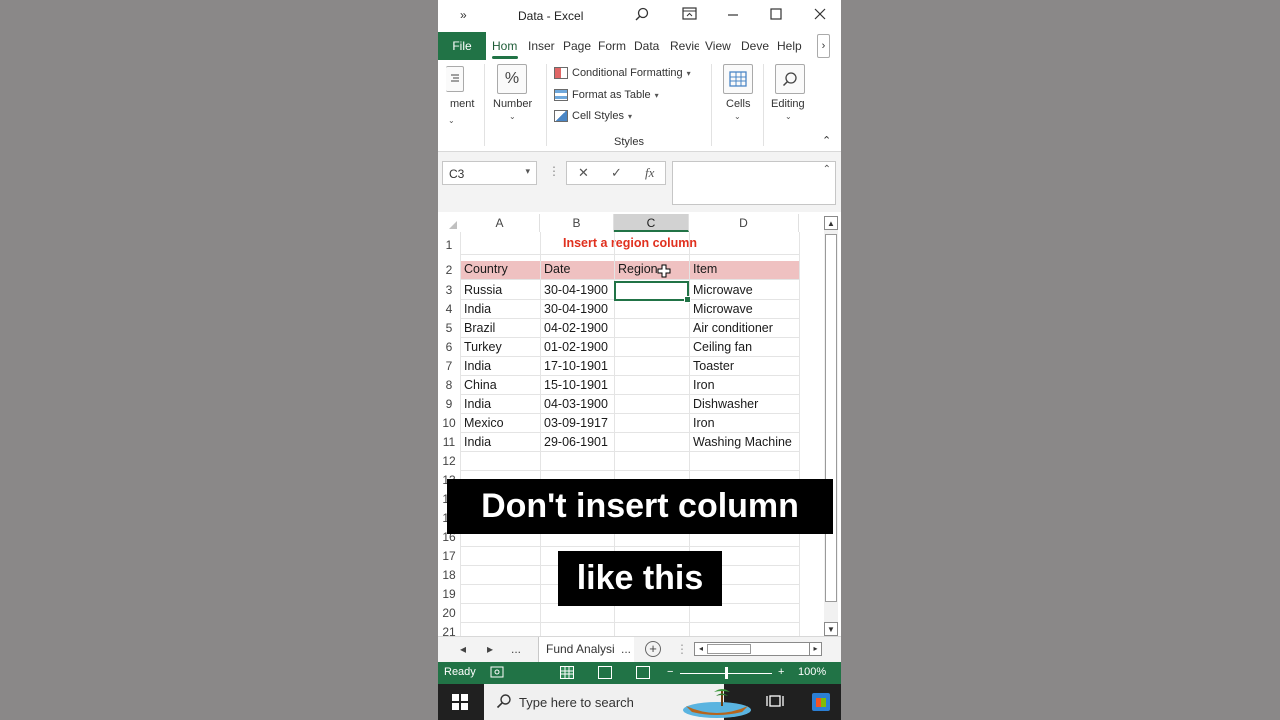  Describe the element at coordinates (500, 309) in the screenshot. I see `cell-a4: India` at that location.